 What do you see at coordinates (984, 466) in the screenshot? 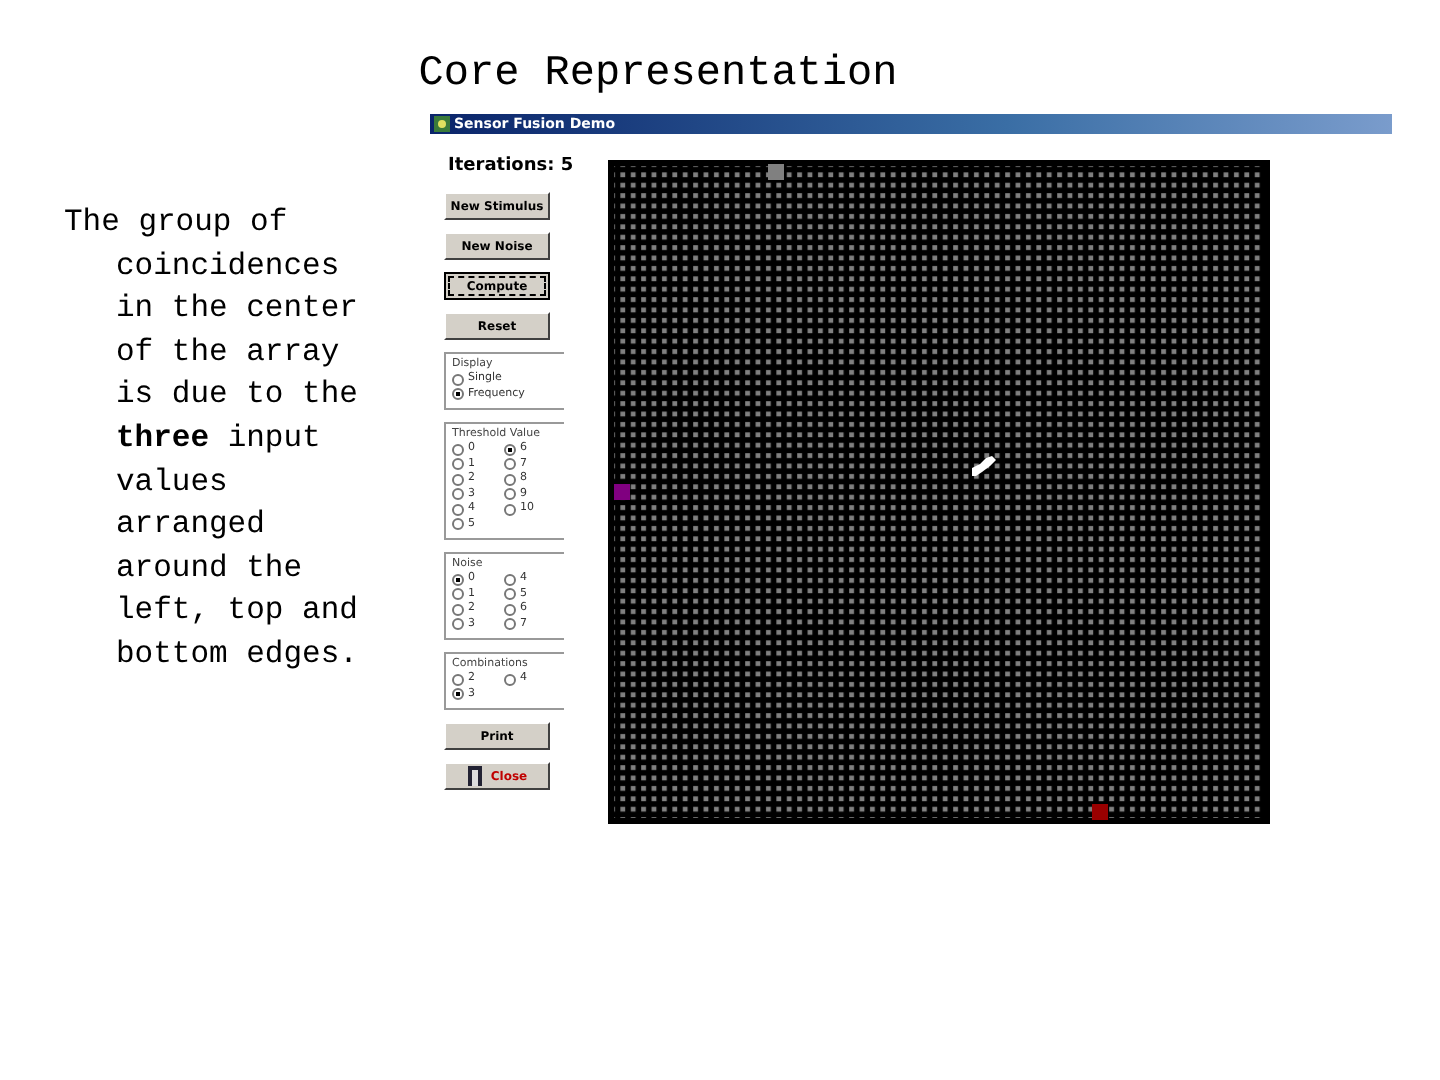
I see `coincidence-cluster-drawing` at bounding box center [984, 466].